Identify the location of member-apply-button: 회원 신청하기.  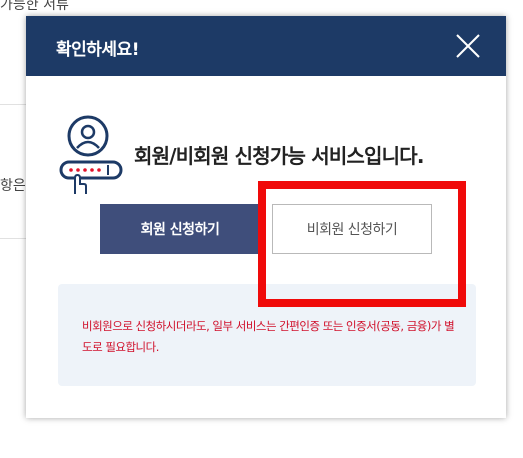
(180, 229).